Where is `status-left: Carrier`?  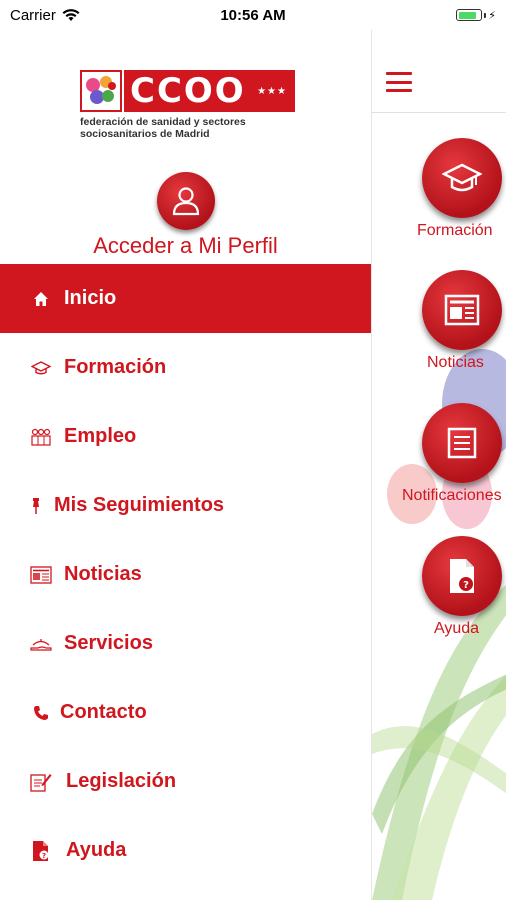 status-left: Carrier is located at coordinates (45, 15).